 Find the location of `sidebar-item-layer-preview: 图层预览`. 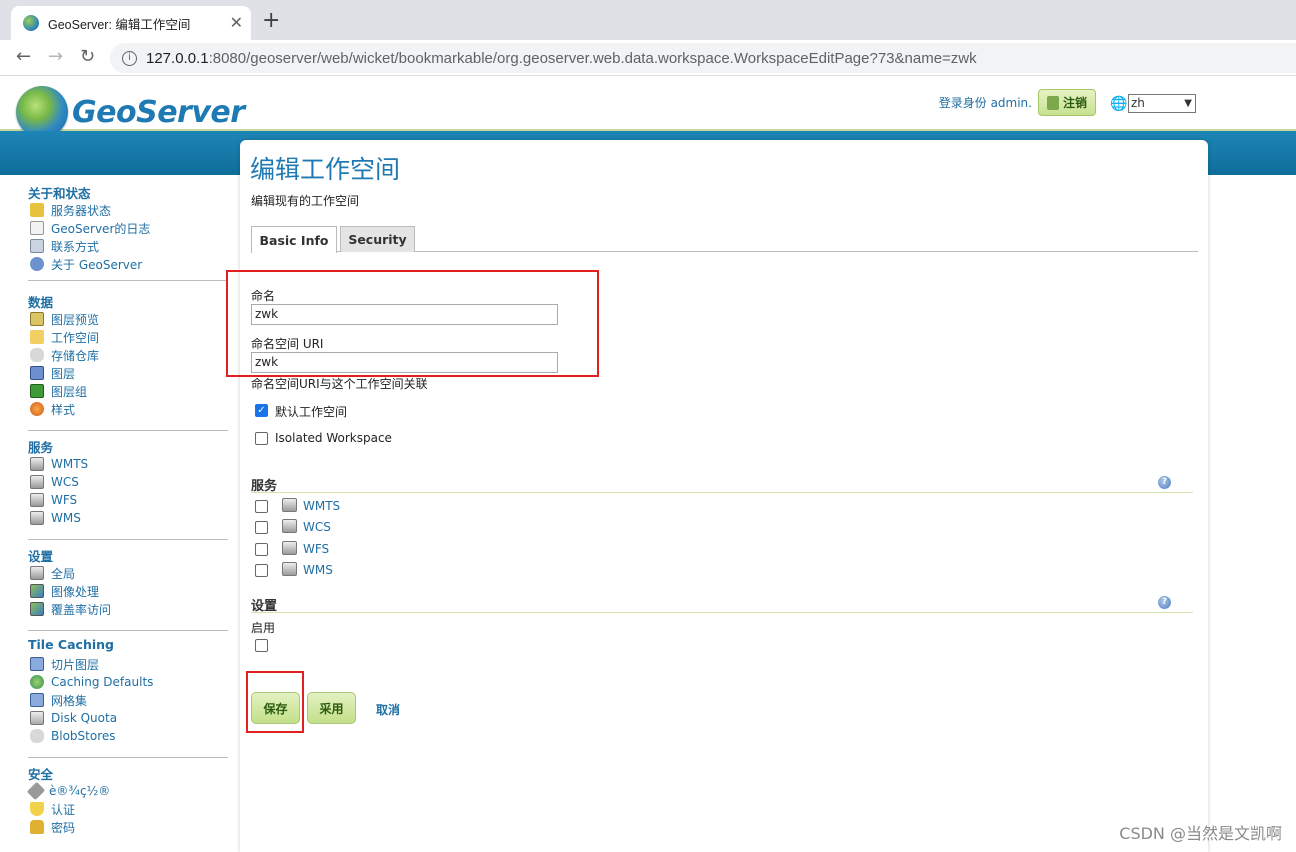

sidebar-item-layer-preview: 图层预览 is located at coordinates (128, 319).